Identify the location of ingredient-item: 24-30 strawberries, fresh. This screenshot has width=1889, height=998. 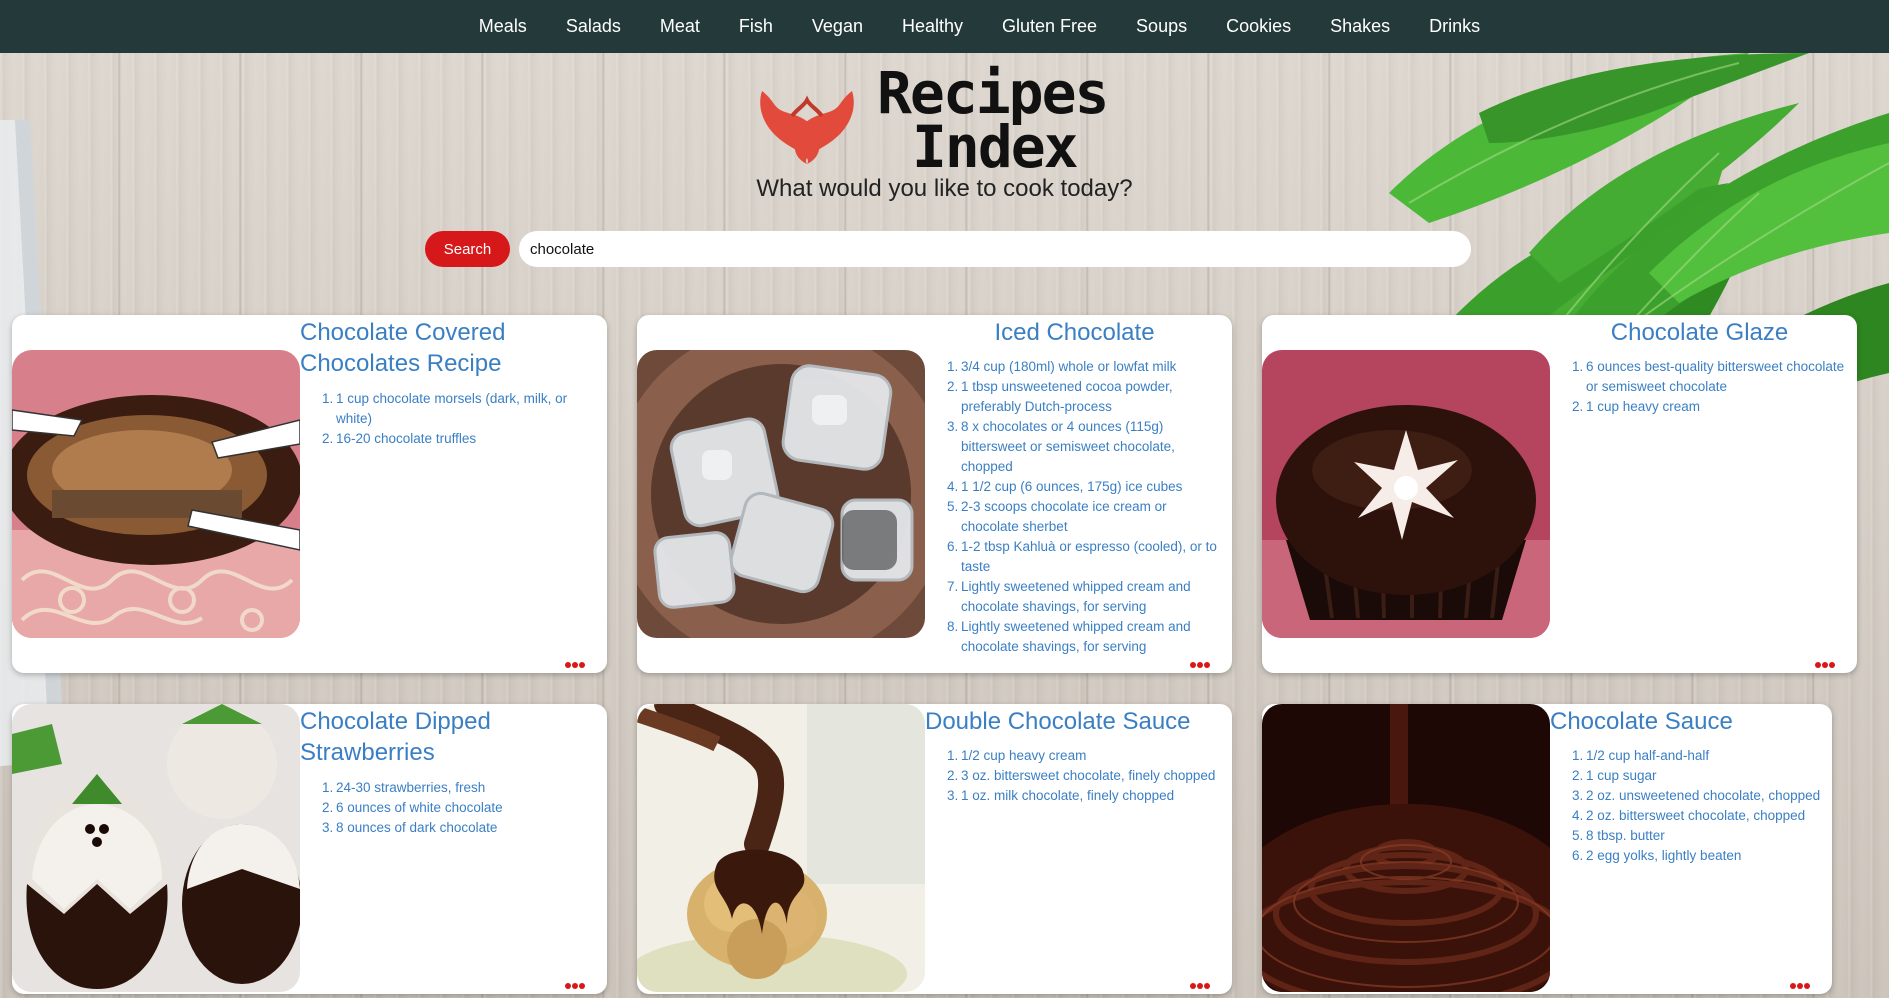
(404, 788).